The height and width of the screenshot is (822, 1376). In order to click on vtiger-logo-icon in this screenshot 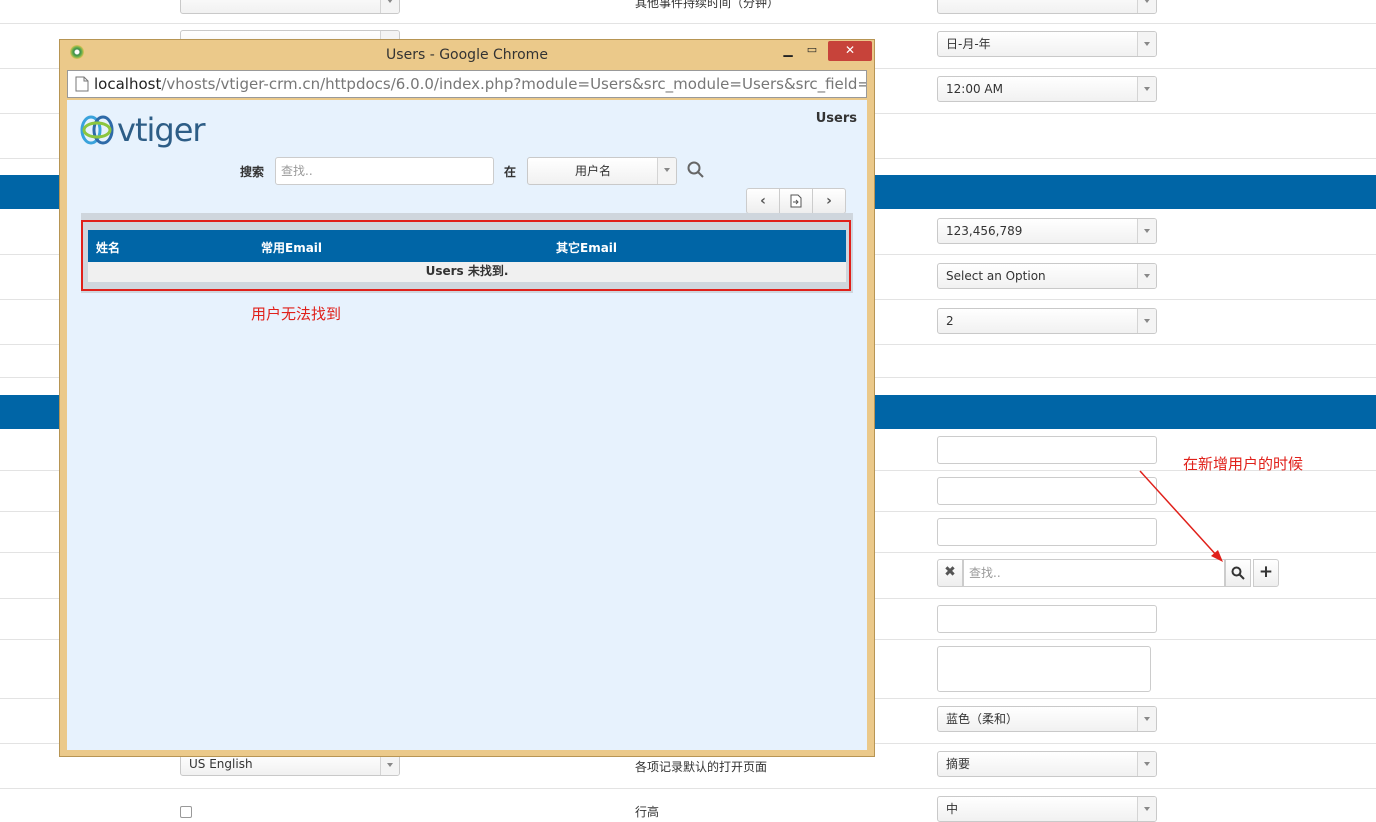, I will do `click(97, 130)`.